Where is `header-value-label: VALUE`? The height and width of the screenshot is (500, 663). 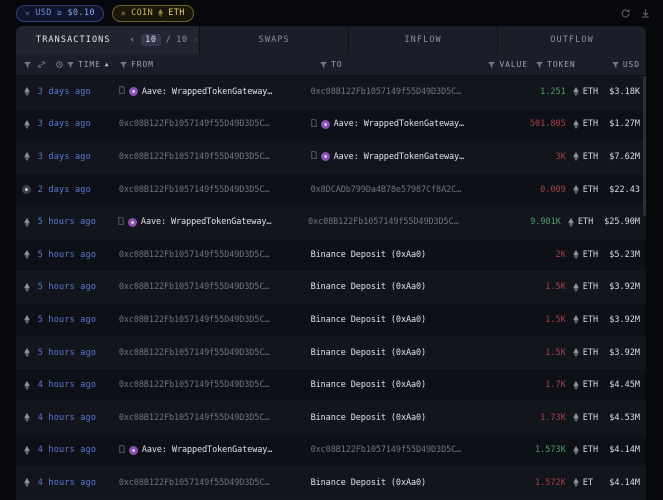
header-value-label: VALUE is located at coordinates (513, 64).